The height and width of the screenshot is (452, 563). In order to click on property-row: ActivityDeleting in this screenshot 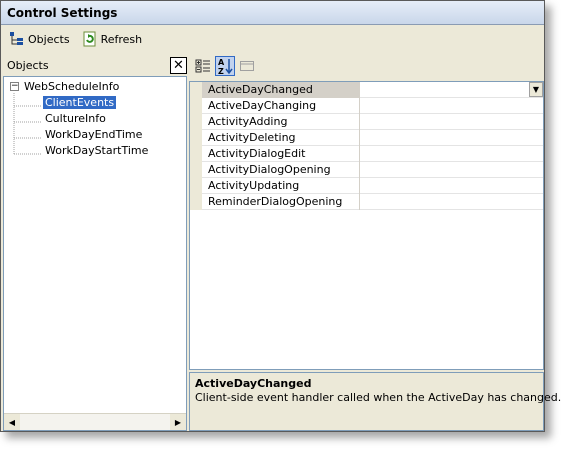, I will do `click(366, 138)`.